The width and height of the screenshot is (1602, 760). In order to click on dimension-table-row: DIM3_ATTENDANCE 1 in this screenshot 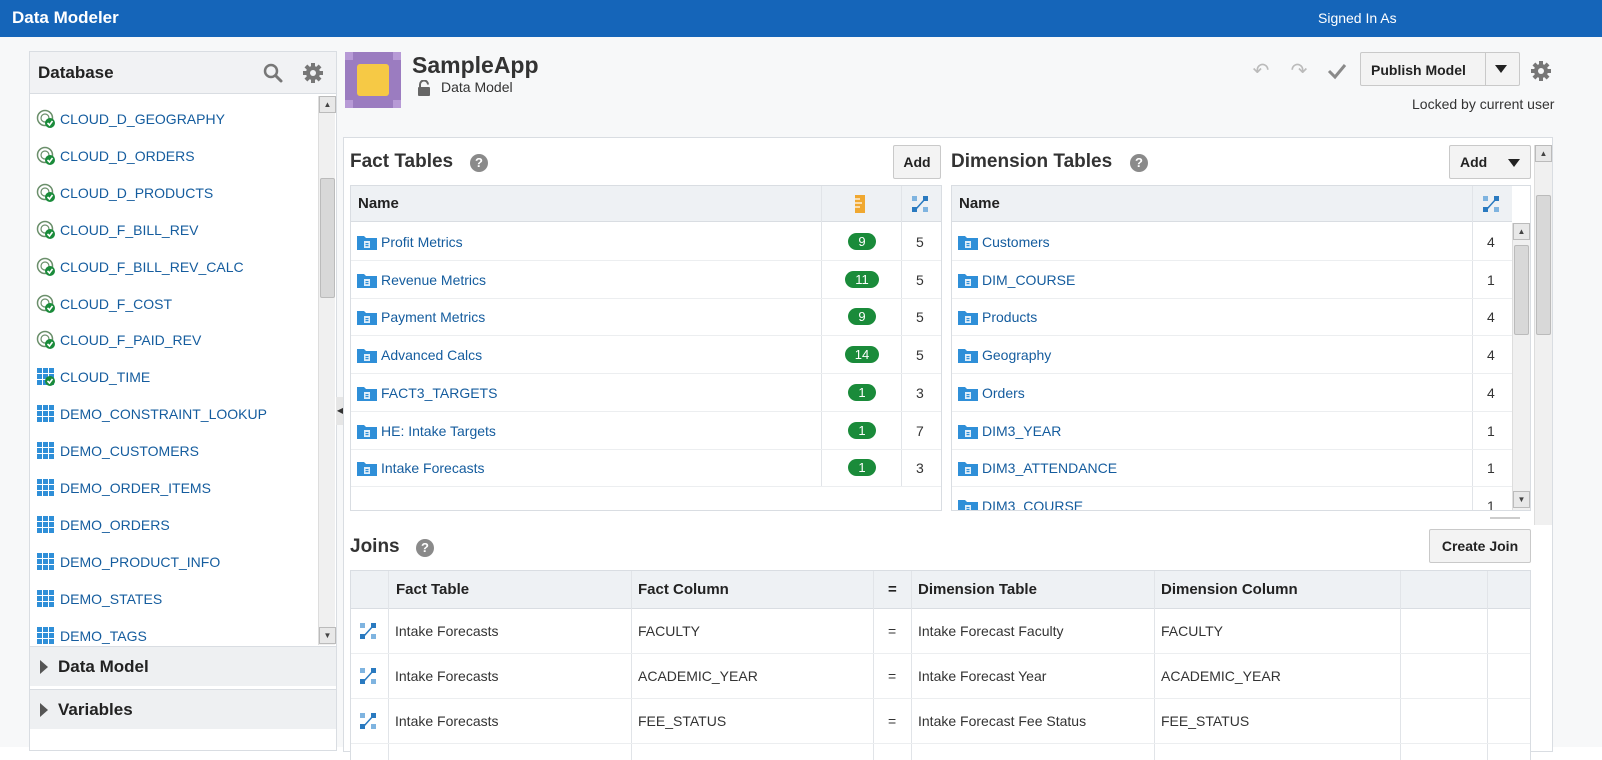, I will do `click(1232, 468)`.